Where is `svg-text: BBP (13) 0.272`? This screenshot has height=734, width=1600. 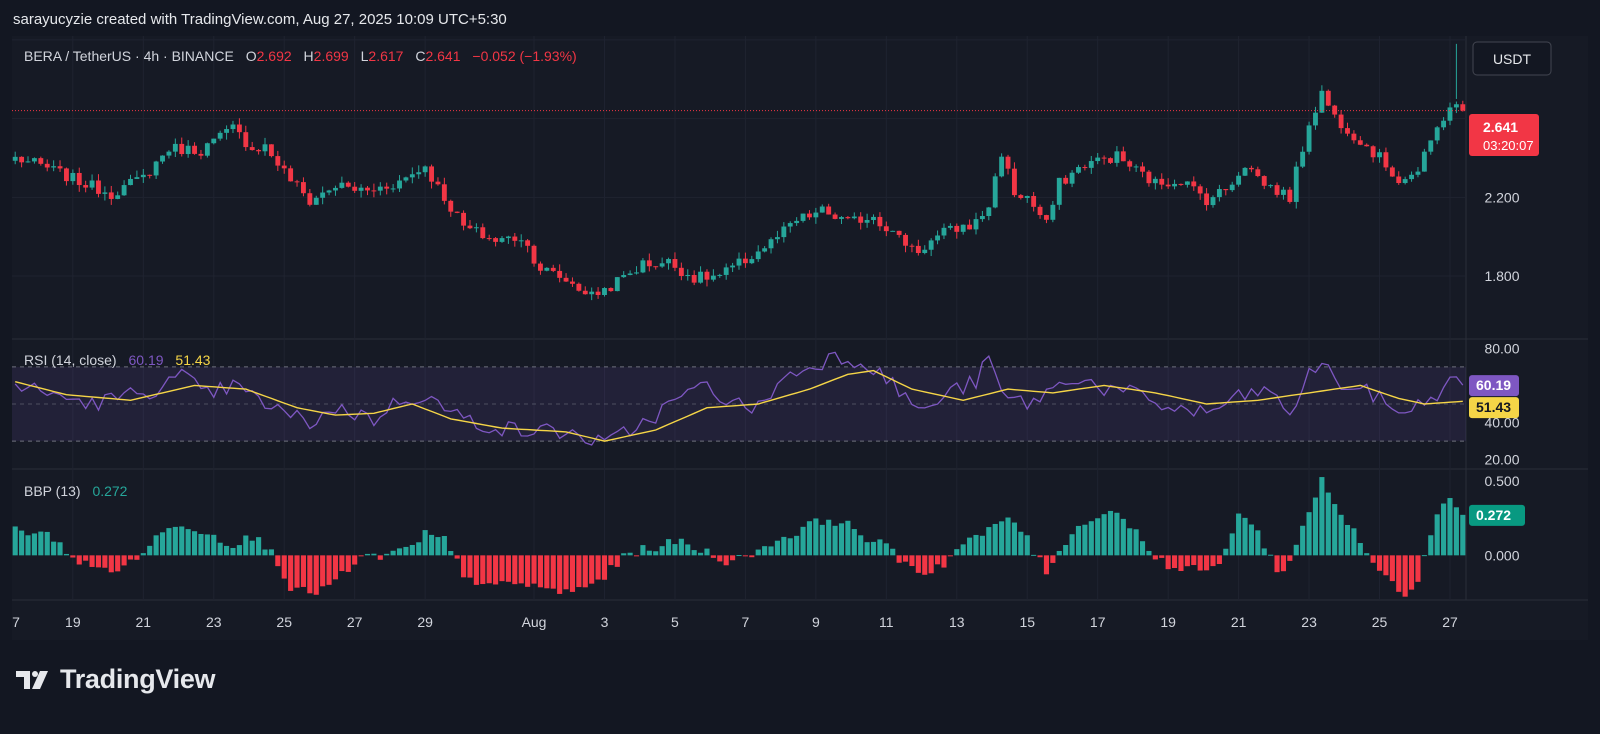 svg-text: BBP (13) 0.272 is located at coordinates (76, 491).